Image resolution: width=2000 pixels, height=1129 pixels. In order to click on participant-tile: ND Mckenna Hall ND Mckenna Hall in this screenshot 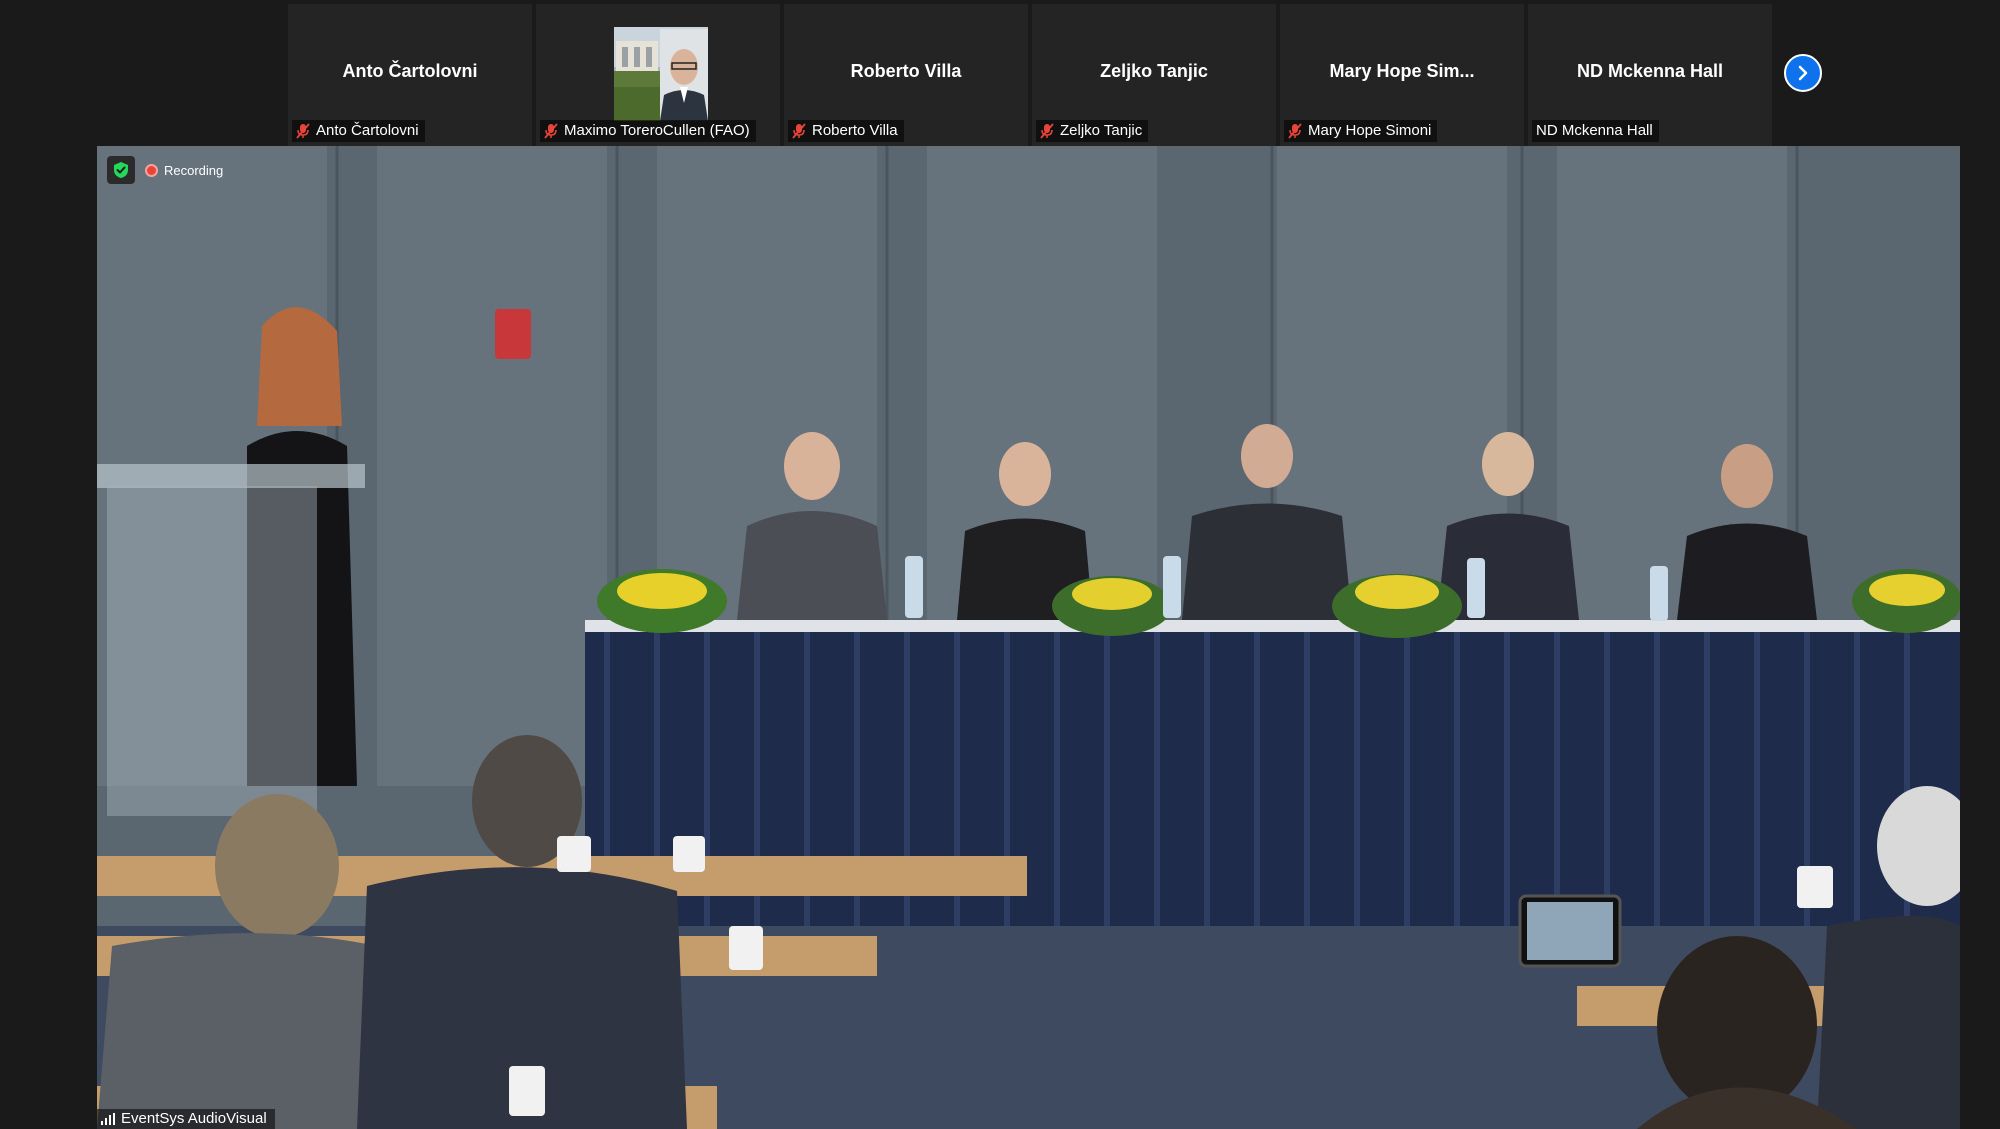, I will do `click(1650, 75)`.